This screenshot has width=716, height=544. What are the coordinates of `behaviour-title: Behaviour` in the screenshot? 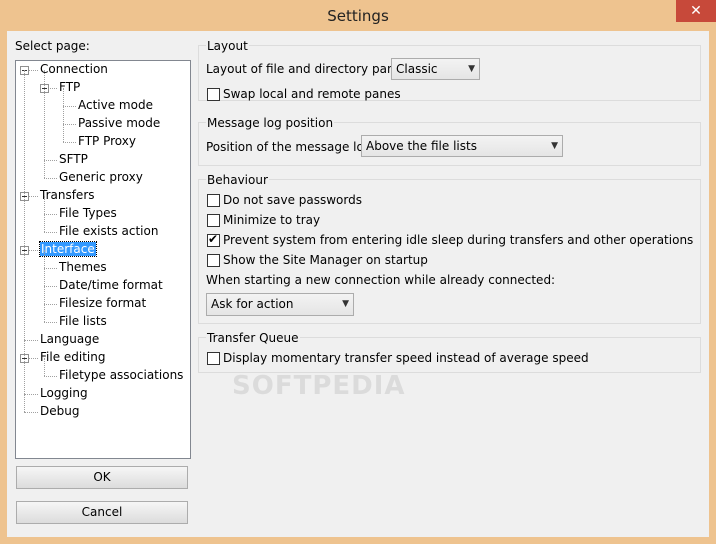 It's located at (237, 180).